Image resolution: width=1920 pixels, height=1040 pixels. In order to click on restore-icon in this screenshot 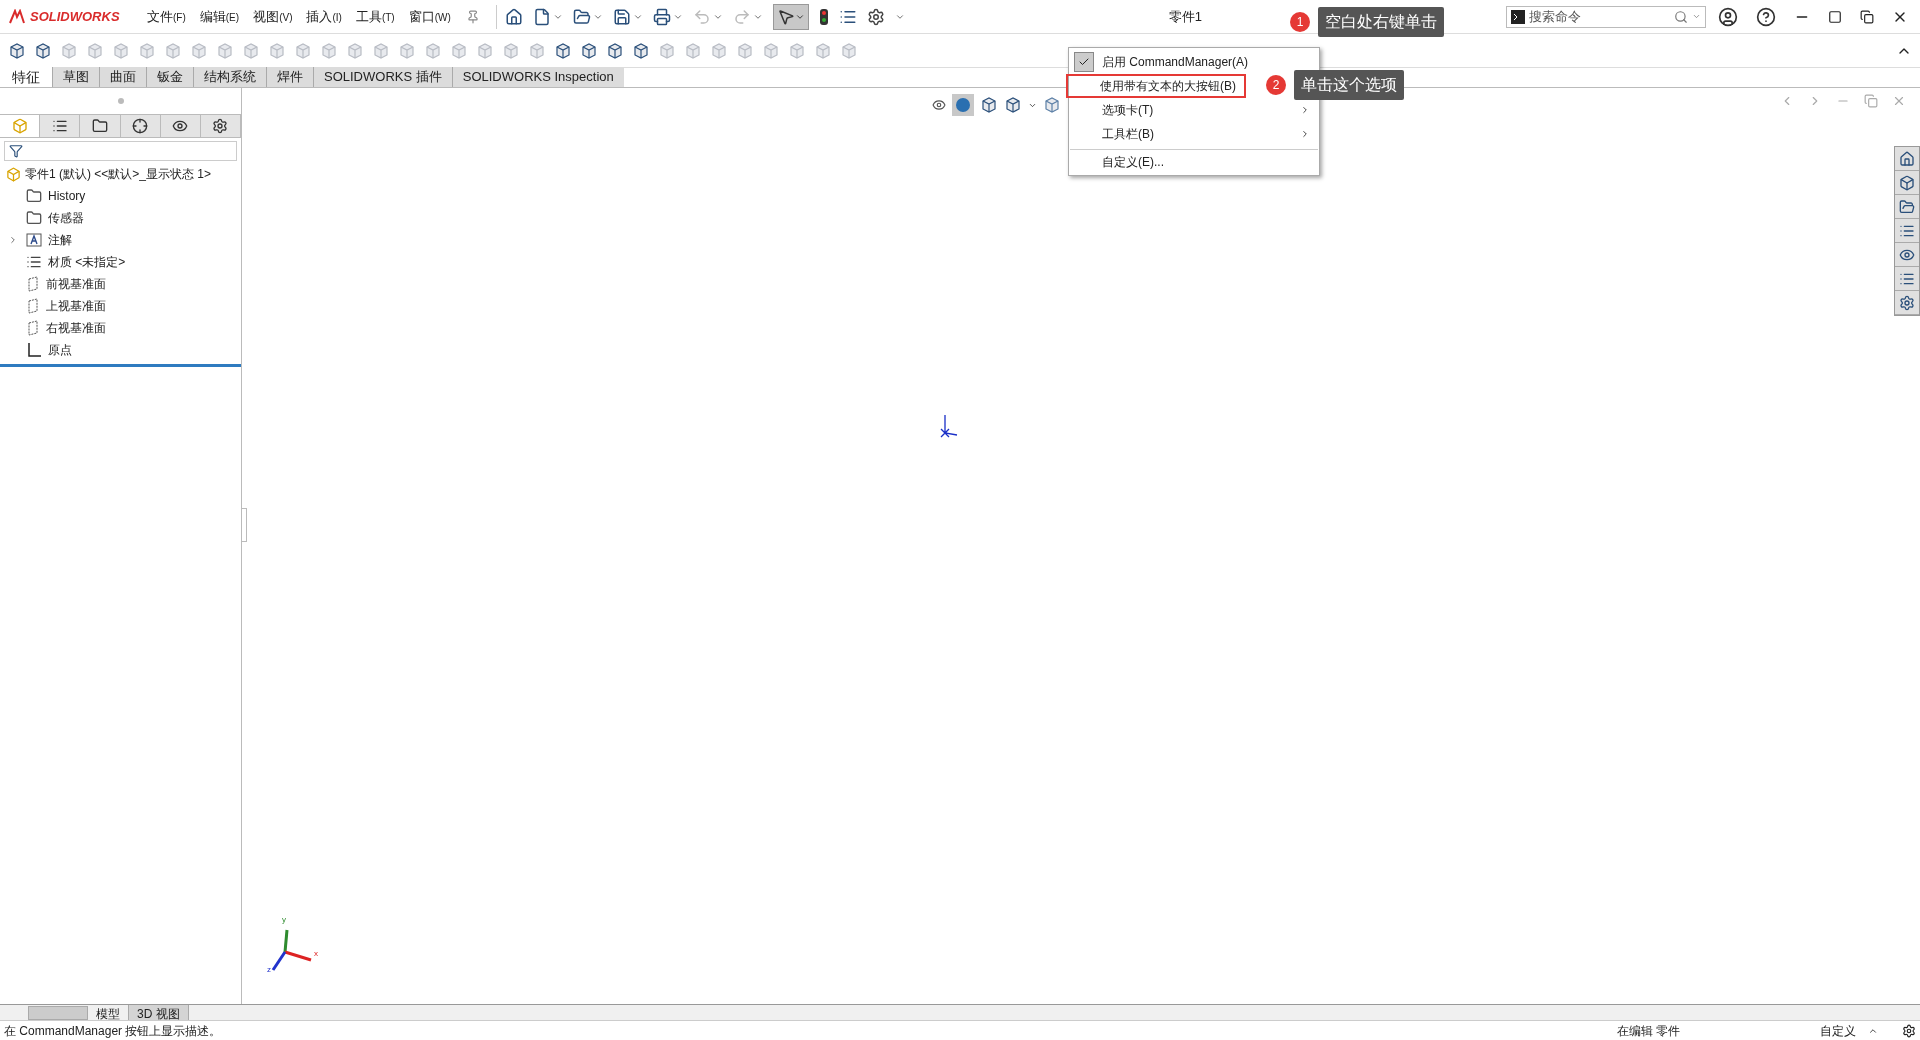, I will do `click(1867, 16)`.